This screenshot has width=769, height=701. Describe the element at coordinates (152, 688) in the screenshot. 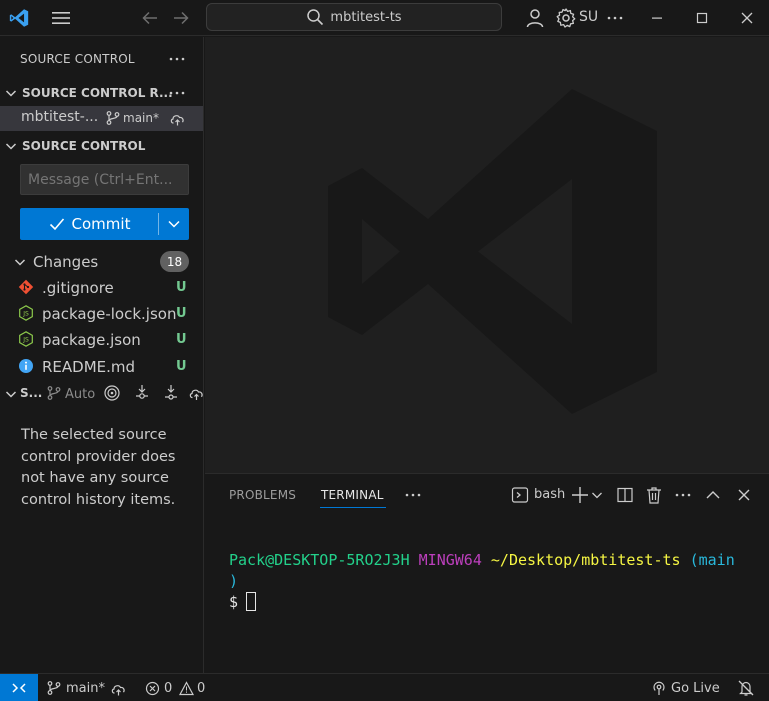

I see `error-icon` at that location.